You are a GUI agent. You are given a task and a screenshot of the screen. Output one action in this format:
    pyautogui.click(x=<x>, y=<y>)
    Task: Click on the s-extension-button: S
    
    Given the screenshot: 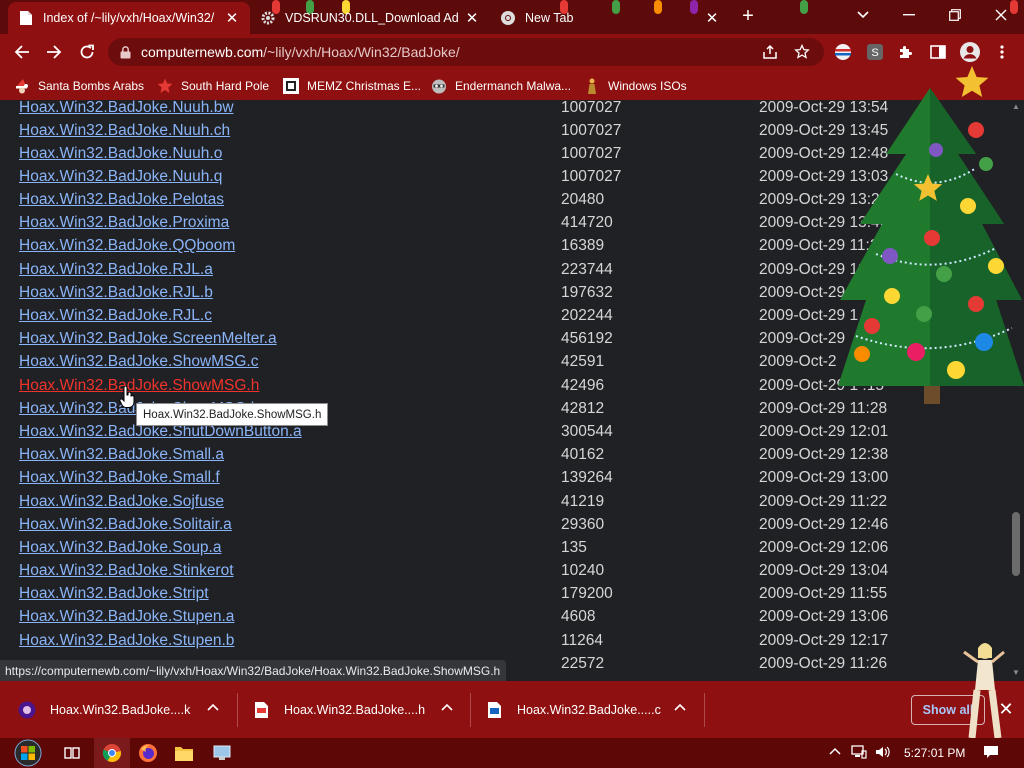 What is the action you would take?
    pyautogui.click(x=875, y=52)
    